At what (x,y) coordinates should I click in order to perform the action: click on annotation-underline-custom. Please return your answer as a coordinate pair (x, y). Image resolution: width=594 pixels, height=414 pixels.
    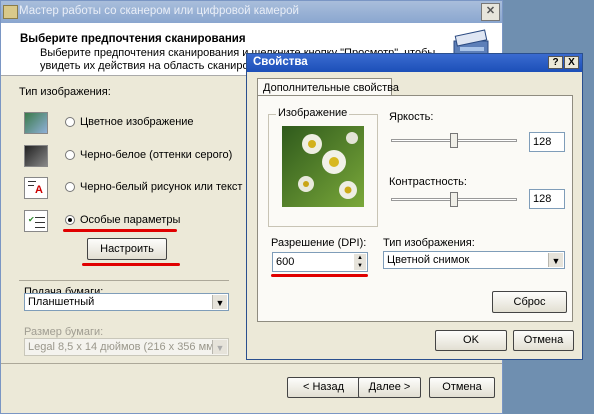
    Looking at the image, I should click on (120, 230).